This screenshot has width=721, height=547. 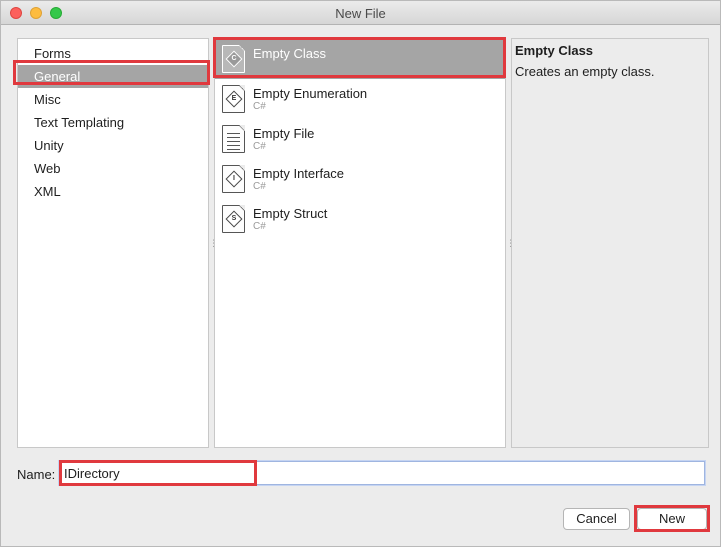 What do you see at coordinates (382, 473) in the screenshot?
I see `file-name-input` at bounding box center [382, 473].